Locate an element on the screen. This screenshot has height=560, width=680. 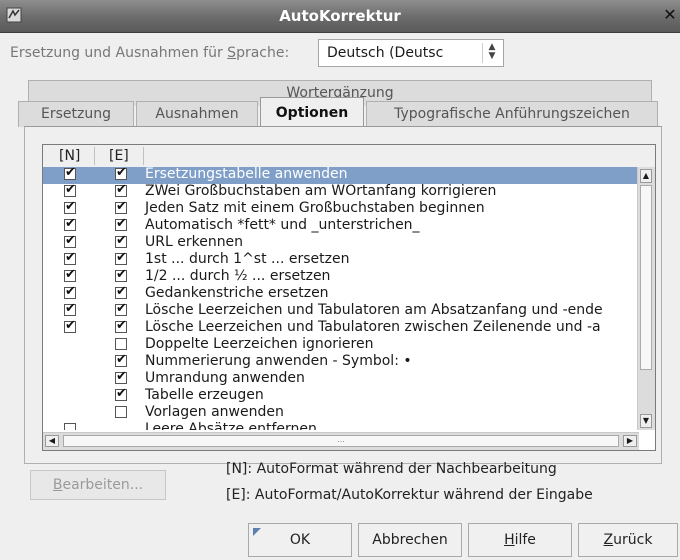
list-item-label: Ersetzungstabelle anwenden is located at coordinates (246, 174).